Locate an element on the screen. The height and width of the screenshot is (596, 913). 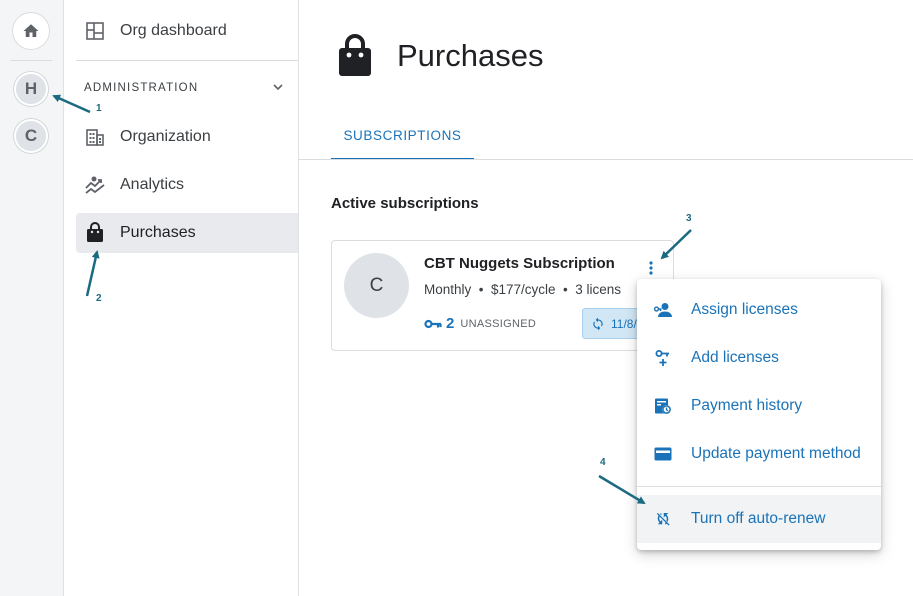
sidebar-item-analytics: Analytics is located at coordinates (187, 185).